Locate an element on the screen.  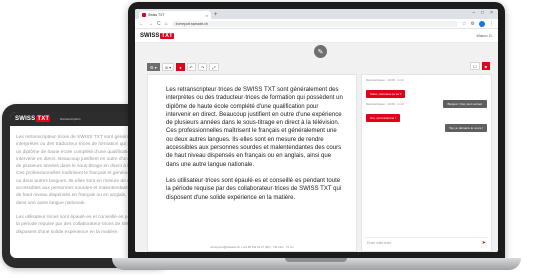
maximize-icon: □ is located at coordinates (482, 13).